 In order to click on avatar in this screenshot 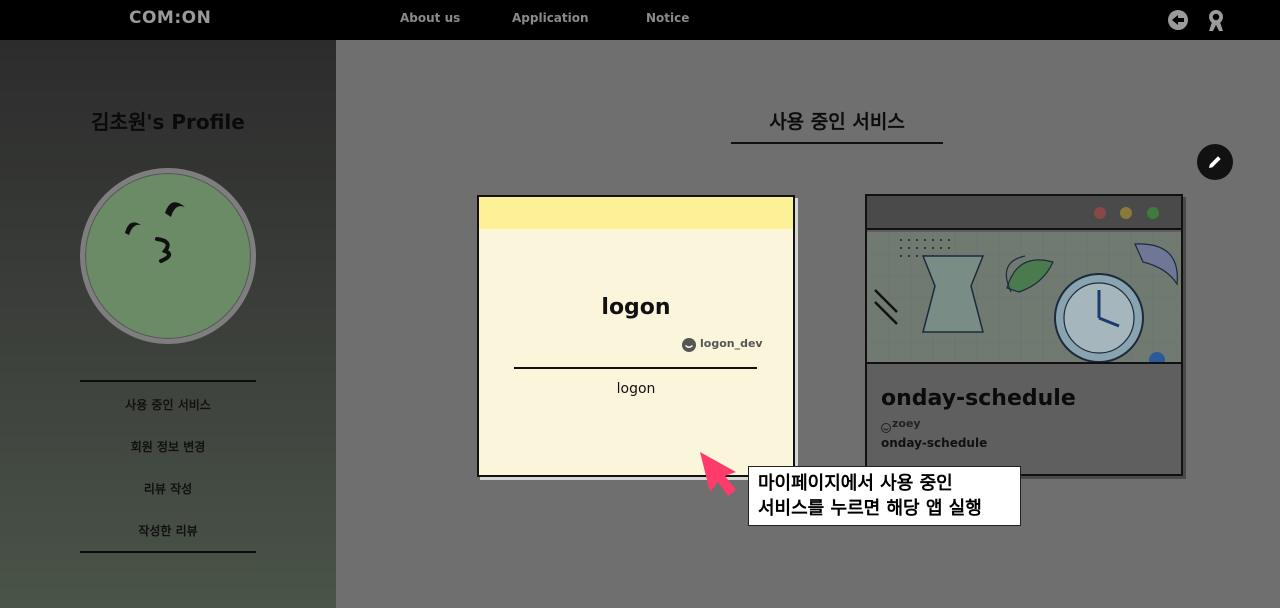, I will do `click(168, 256)`.